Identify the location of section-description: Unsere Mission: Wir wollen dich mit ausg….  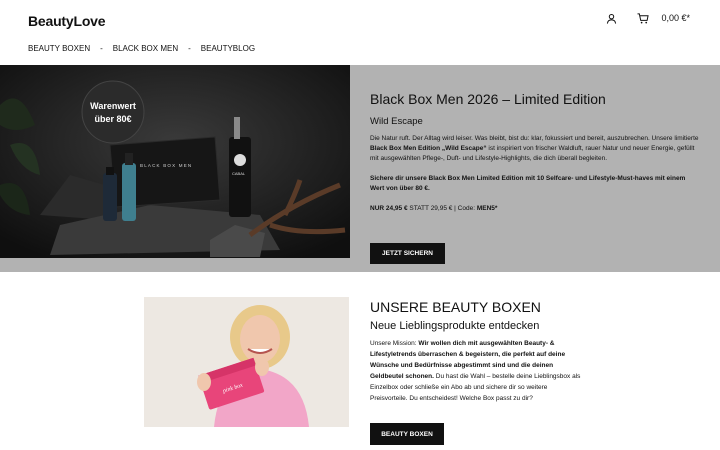
(477, 371).